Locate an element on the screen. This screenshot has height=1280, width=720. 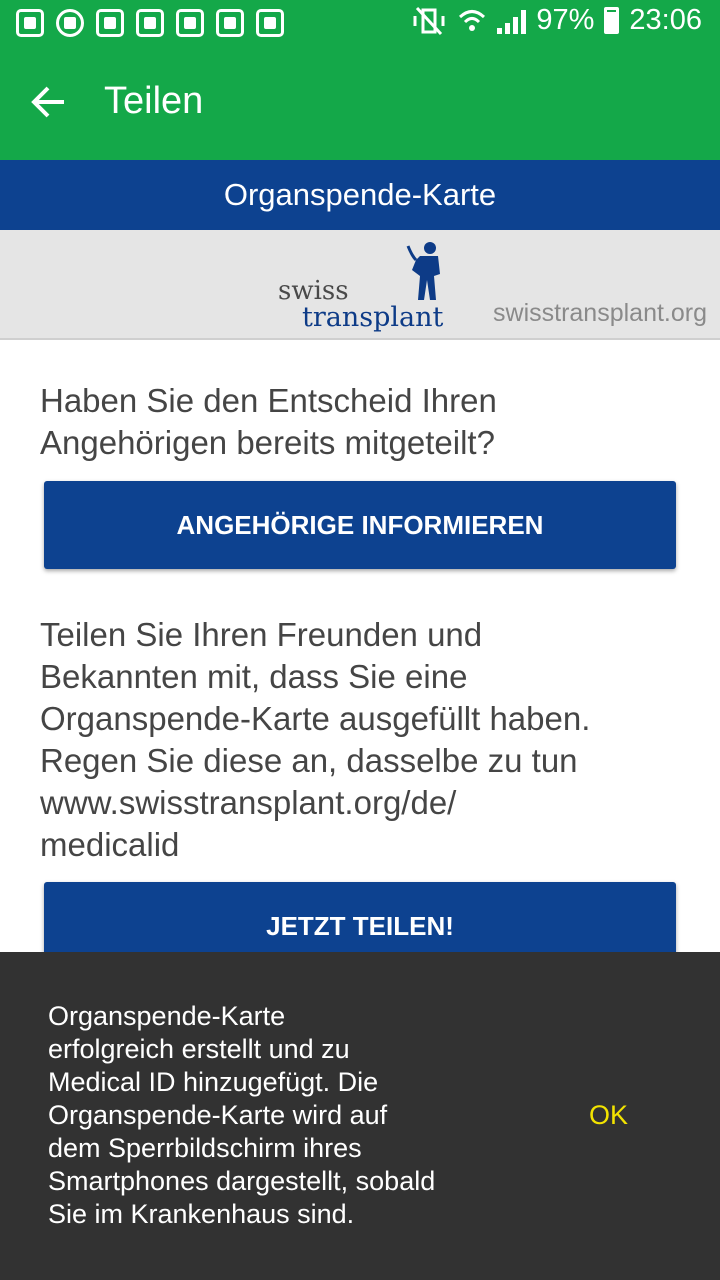
snackbar-message-line: Medical ID hinzugefügt. Die is located at coordinates (213, 1082).